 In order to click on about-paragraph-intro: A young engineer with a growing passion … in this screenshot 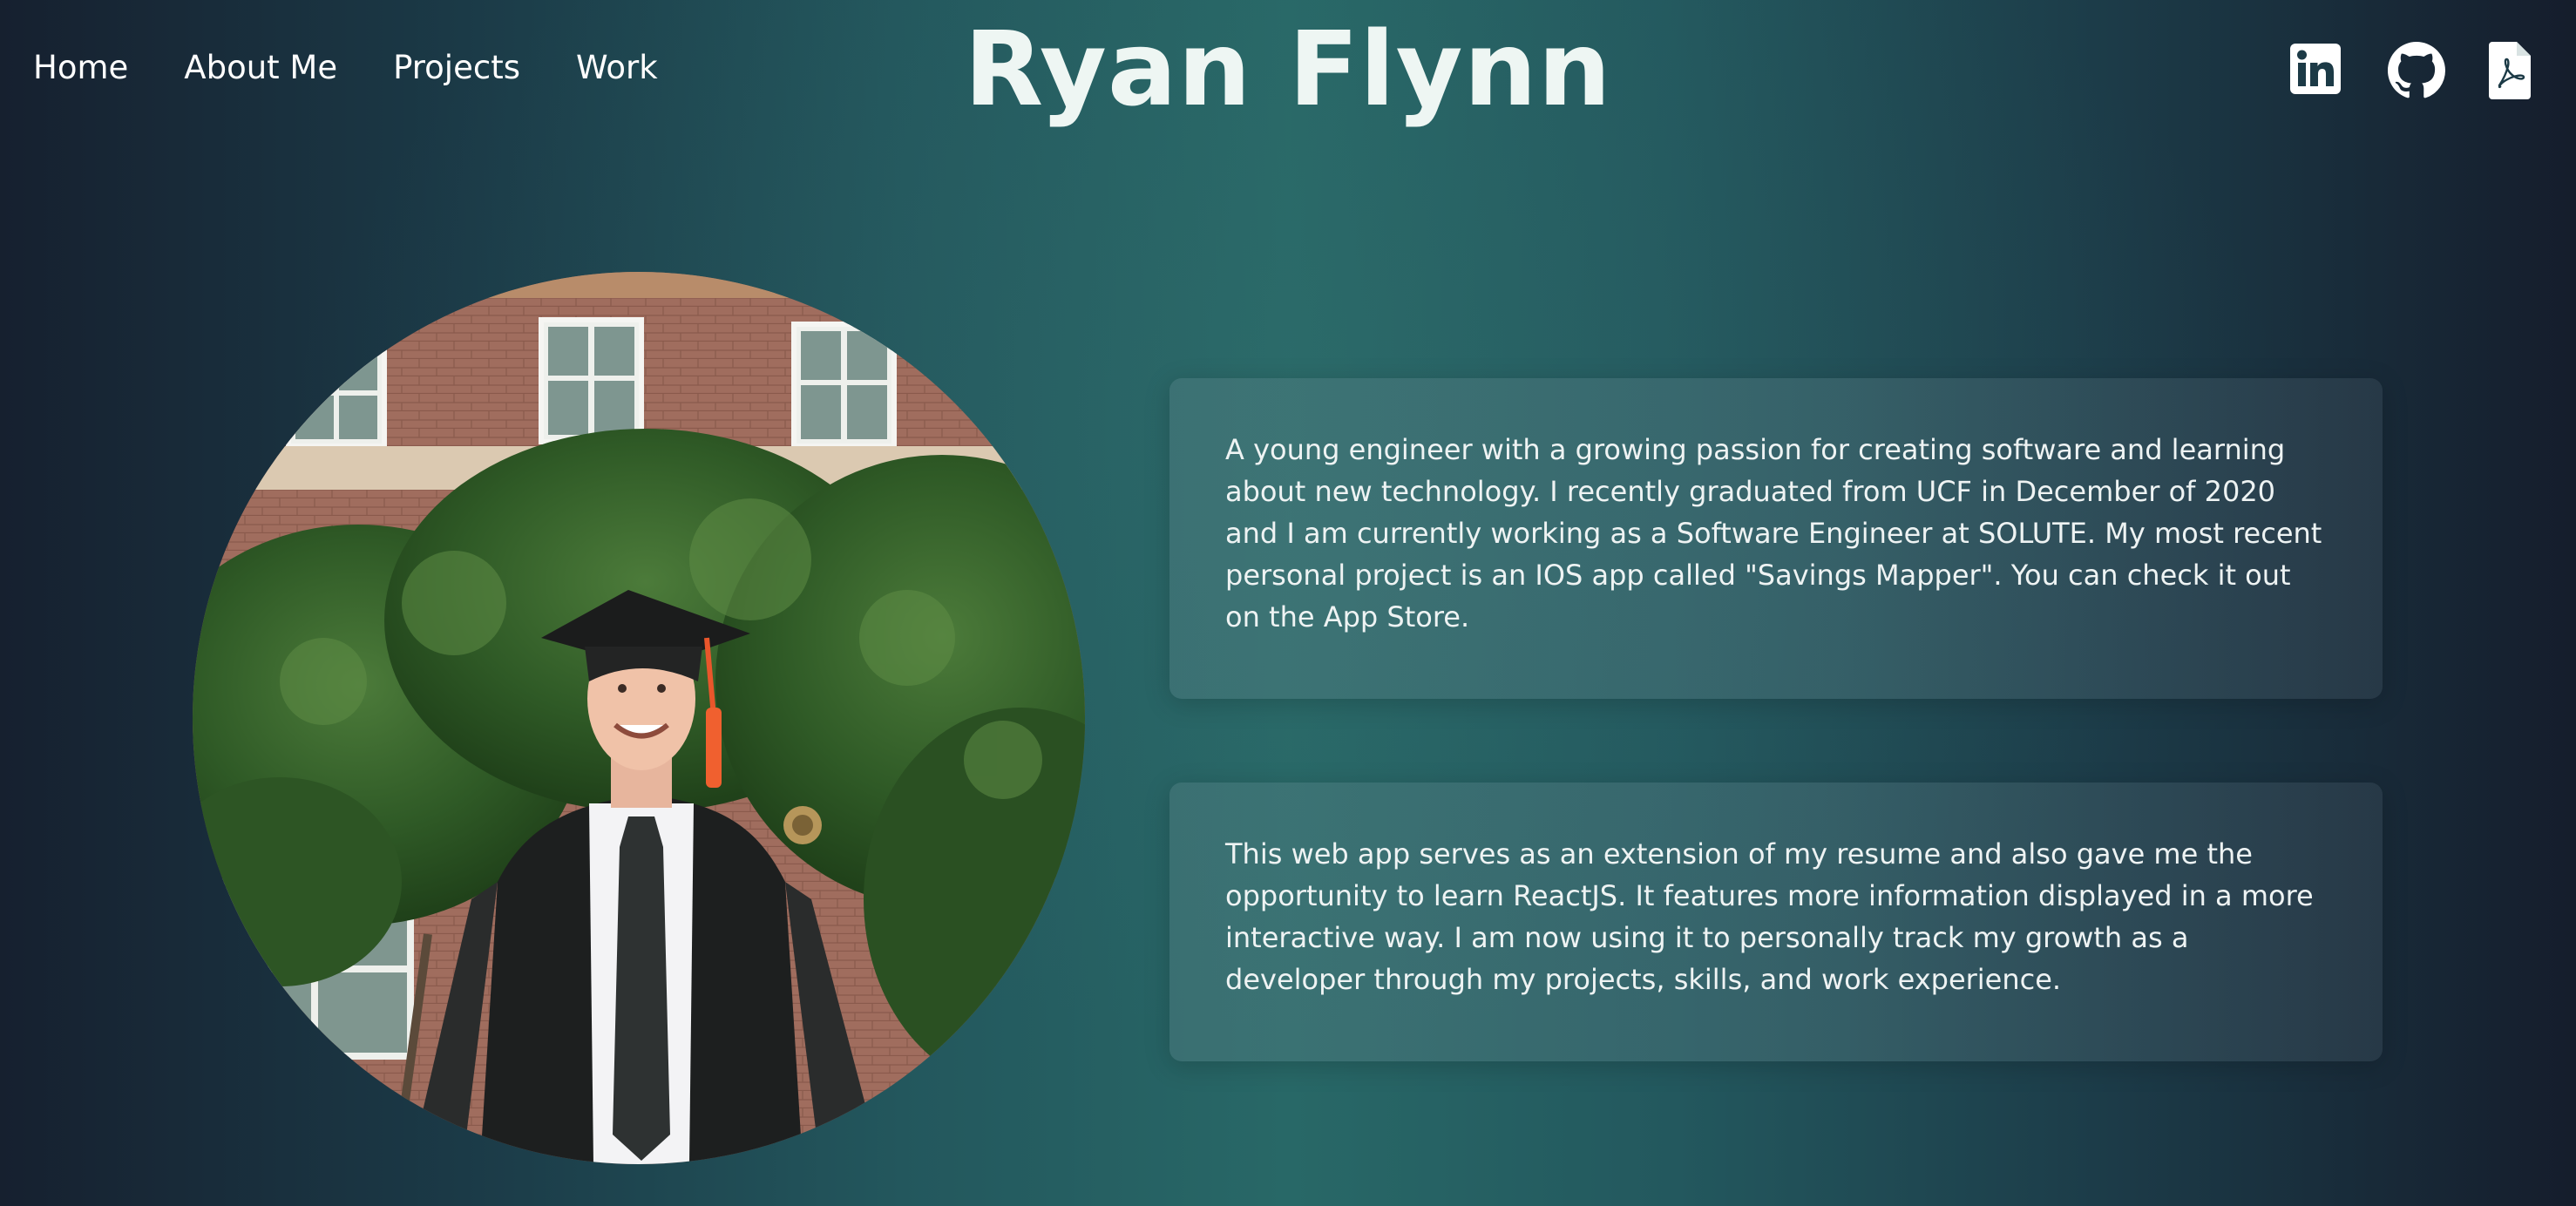, I will do `click(1774, 533)`.